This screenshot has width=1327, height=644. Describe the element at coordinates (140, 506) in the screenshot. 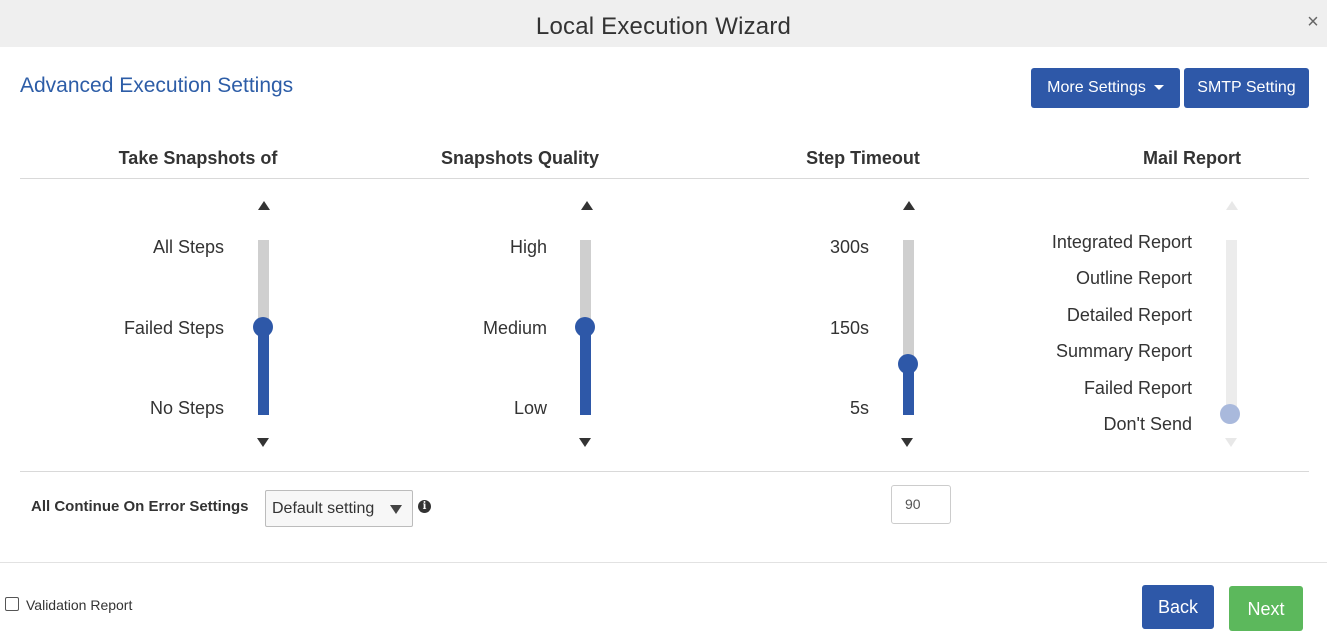

I see `continue-on-error-label: All Continue On Error Settings` at that location.